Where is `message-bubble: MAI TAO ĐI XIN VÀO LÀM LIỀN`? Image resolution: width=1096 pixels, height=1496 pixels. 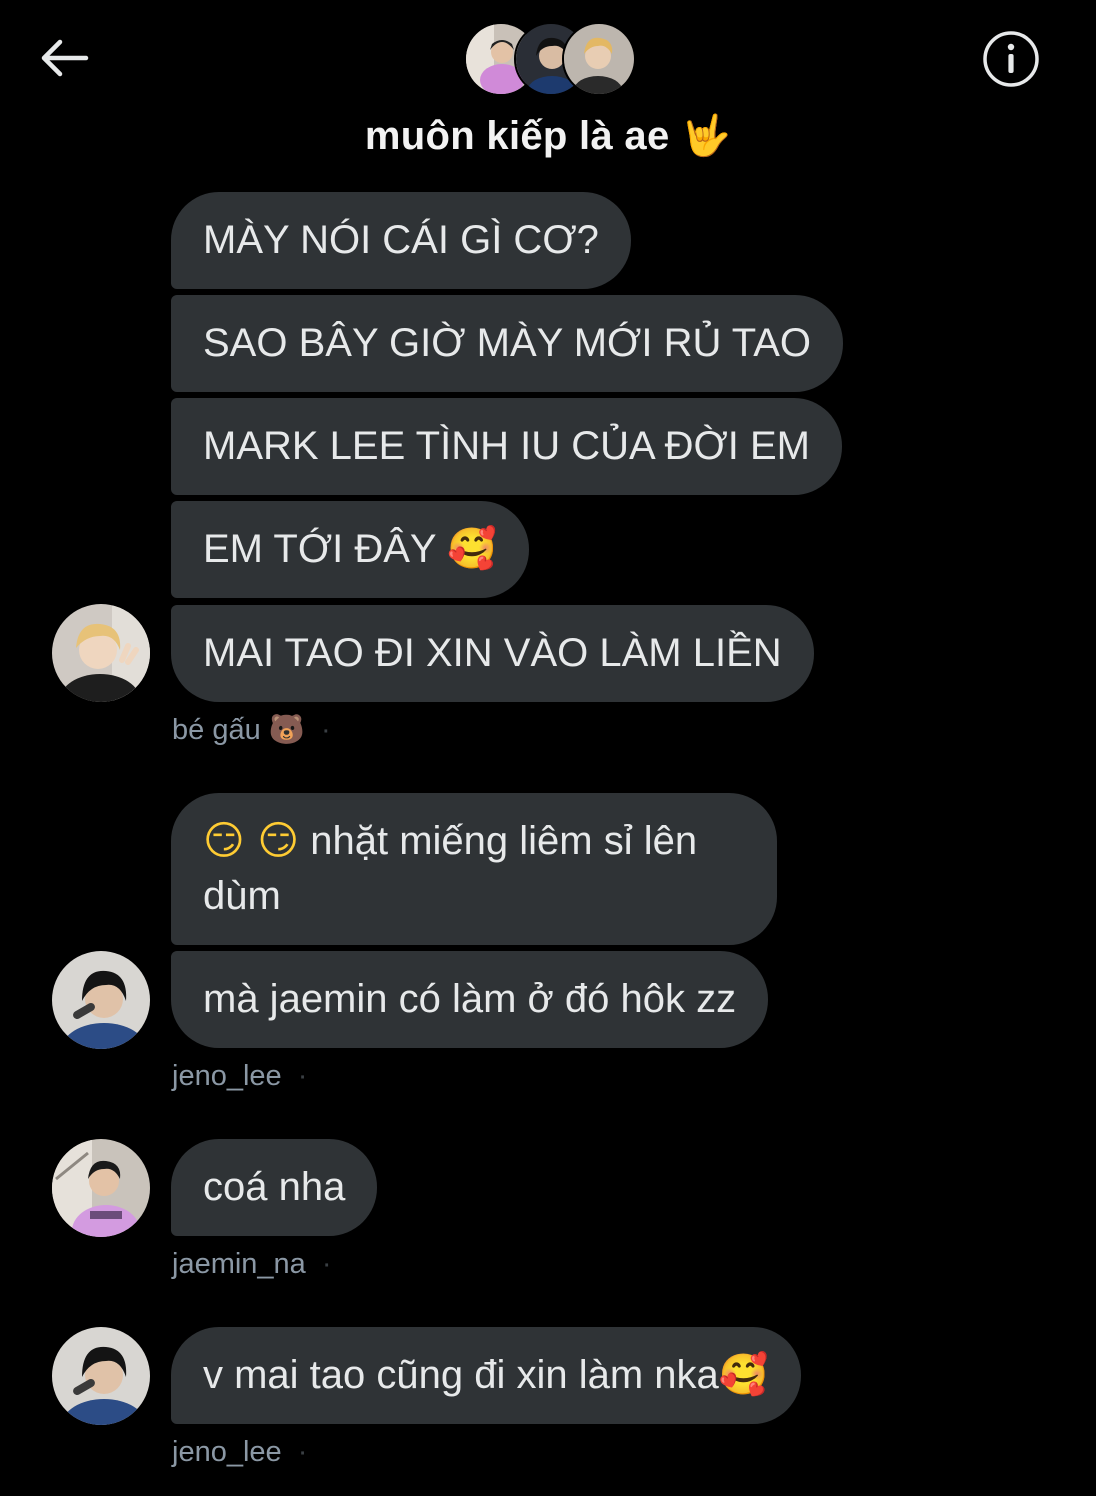
message-bubble: MAI TAO ĐI XIN VÀO LÀM LIỀN is located at coordinates (492, 653).